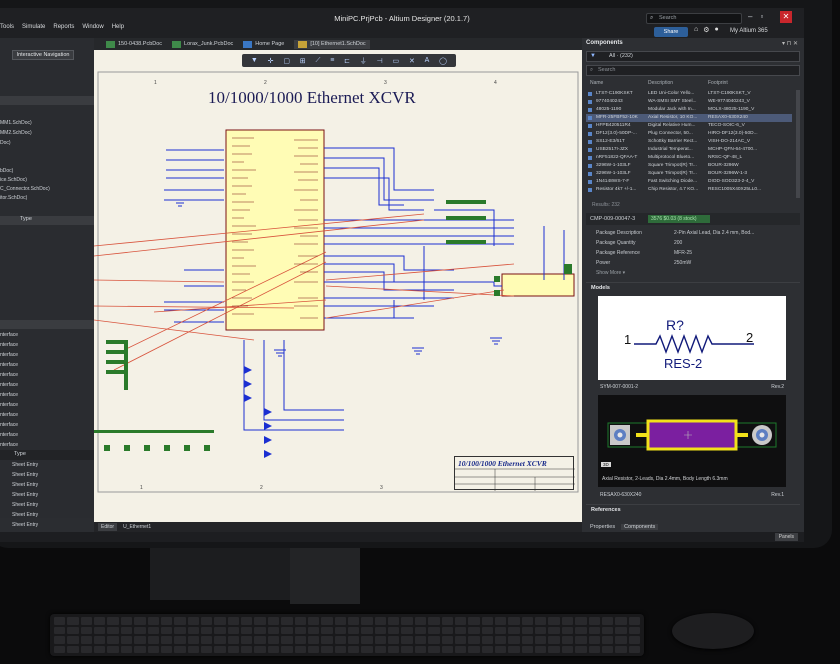 This screenshot has width=840, height=664. I want to click on harness-icon: ⊣, so click(380, 61).